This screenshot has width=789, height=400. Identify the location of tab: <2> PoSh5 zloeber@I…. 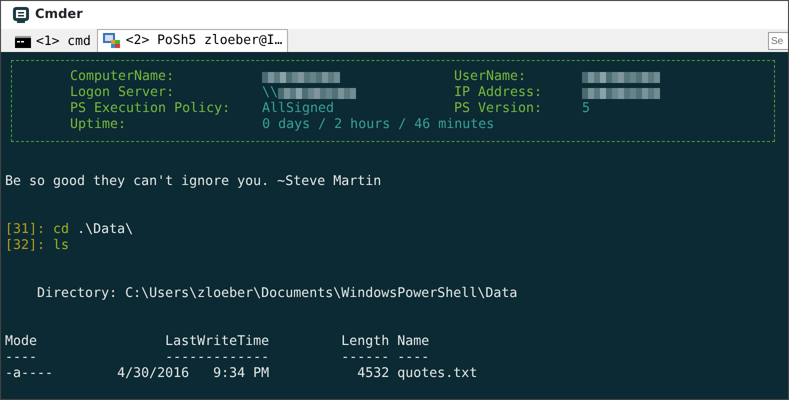
(192, 40).